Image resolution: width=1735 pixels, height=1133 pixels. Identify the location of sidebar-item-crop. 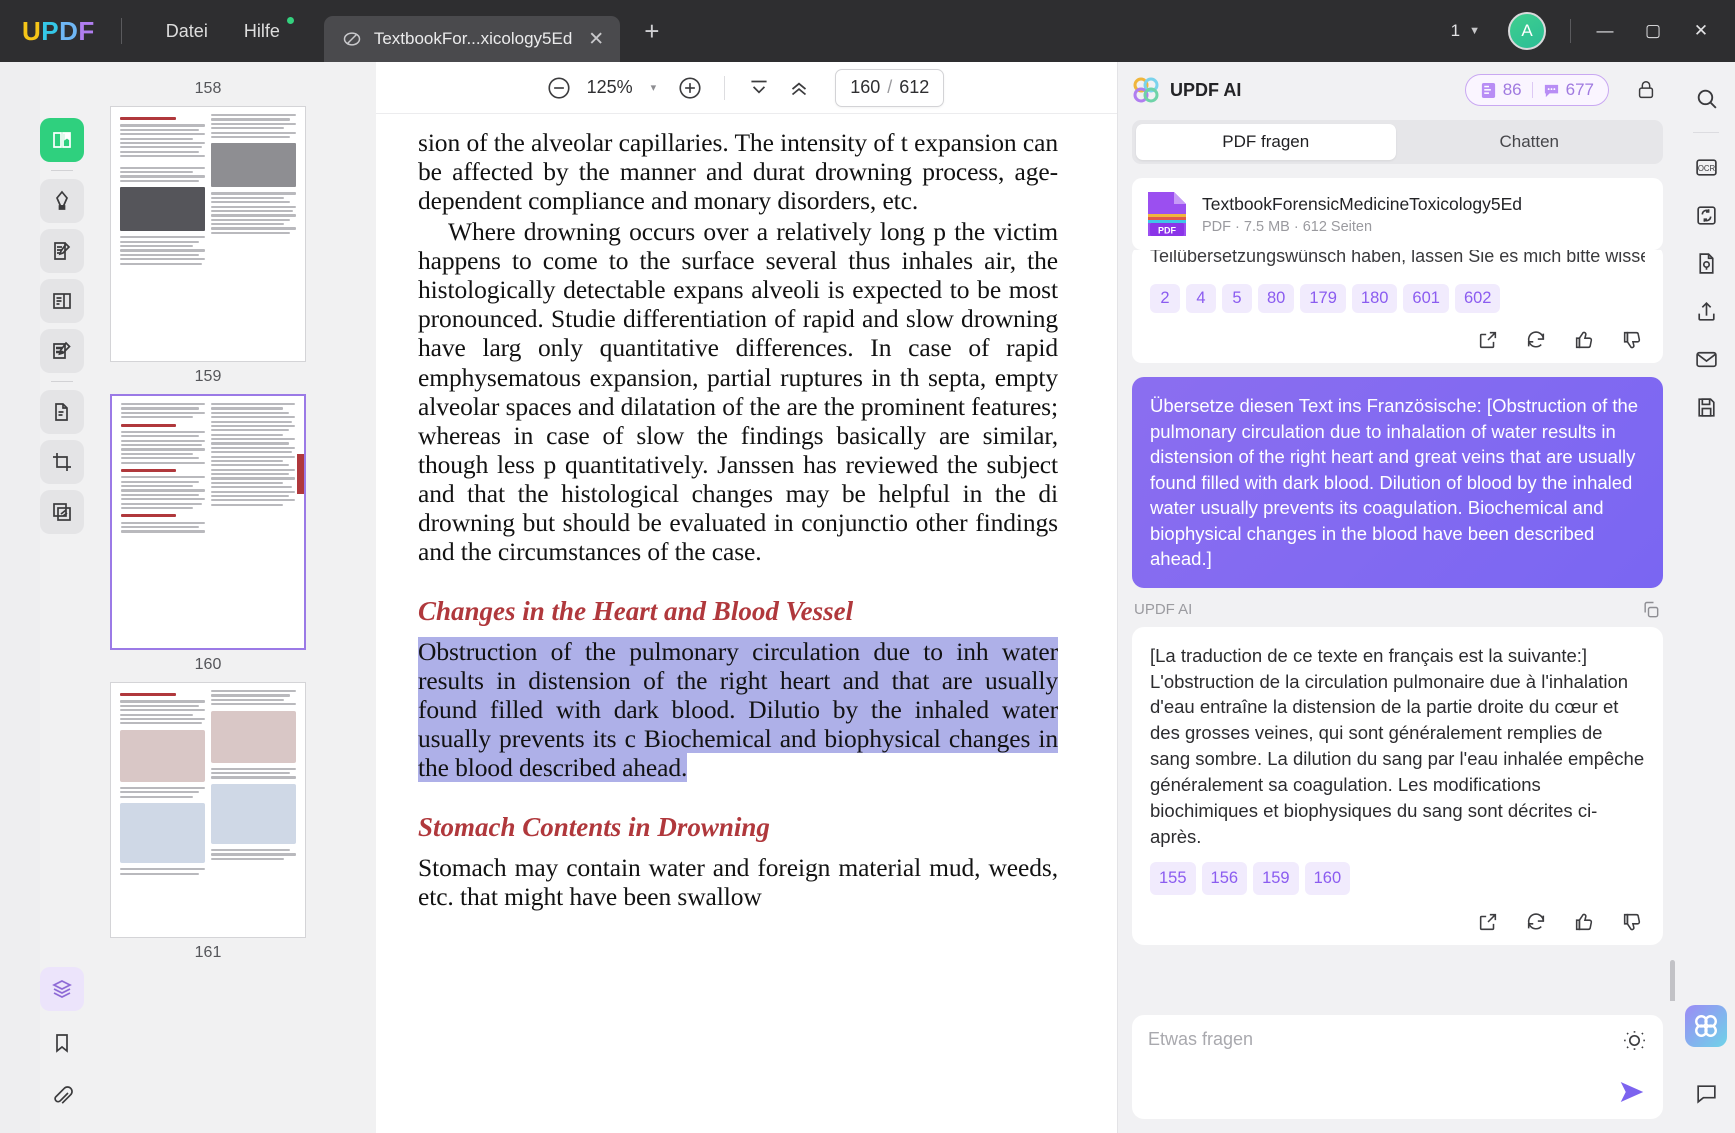
(62, 462).